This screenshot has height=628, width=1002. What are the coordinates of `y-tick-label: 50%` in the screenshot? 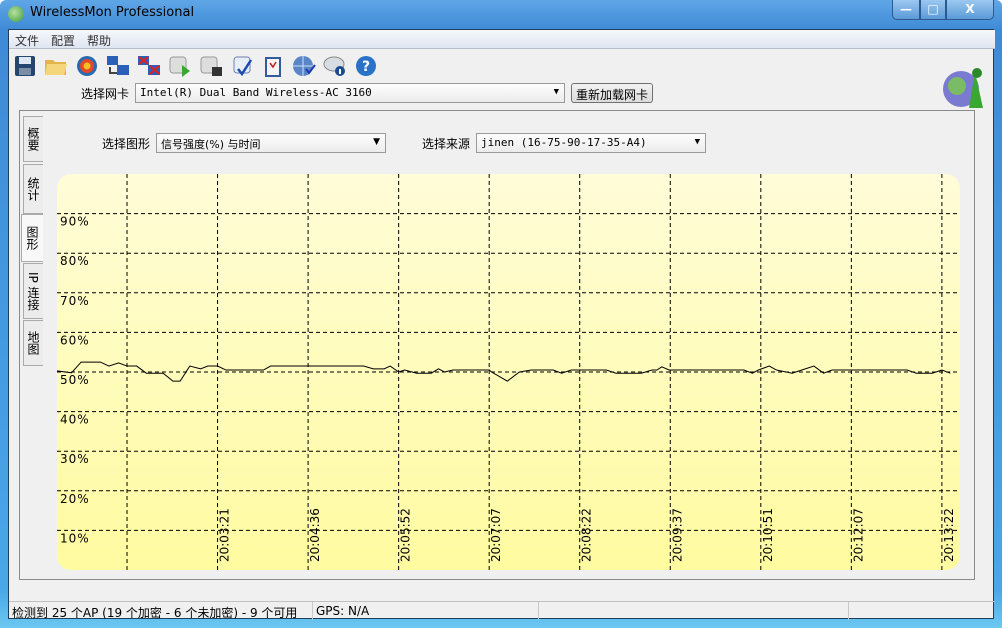 It's located at (75, 380).